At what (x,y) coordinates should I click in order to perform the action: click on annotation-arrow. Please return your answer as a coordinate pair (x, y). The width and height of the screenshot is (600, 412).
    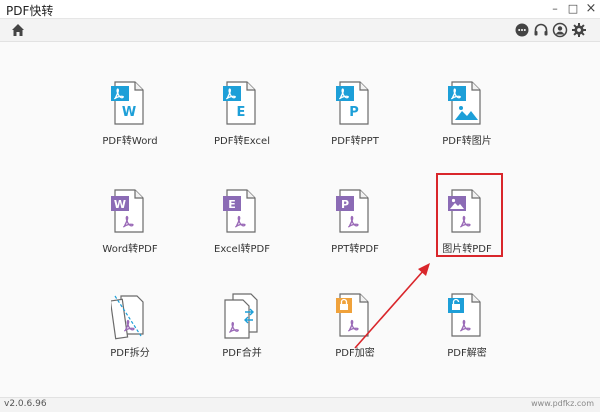
    Looking at the image, I should click on (392, 306).